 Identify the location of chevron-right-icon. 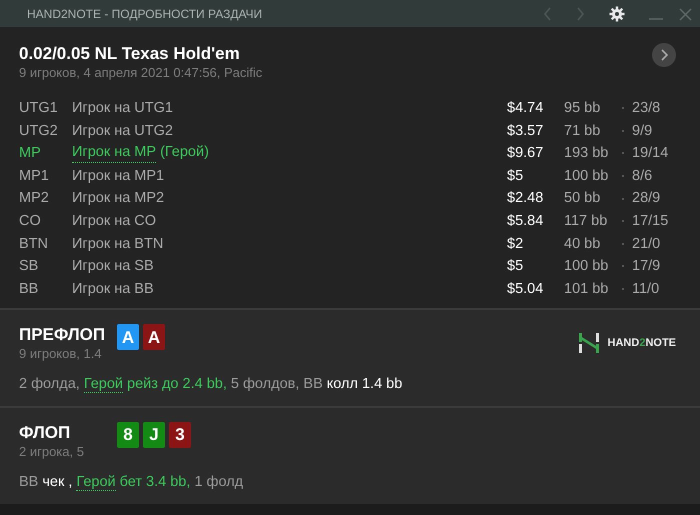
(664, 54).